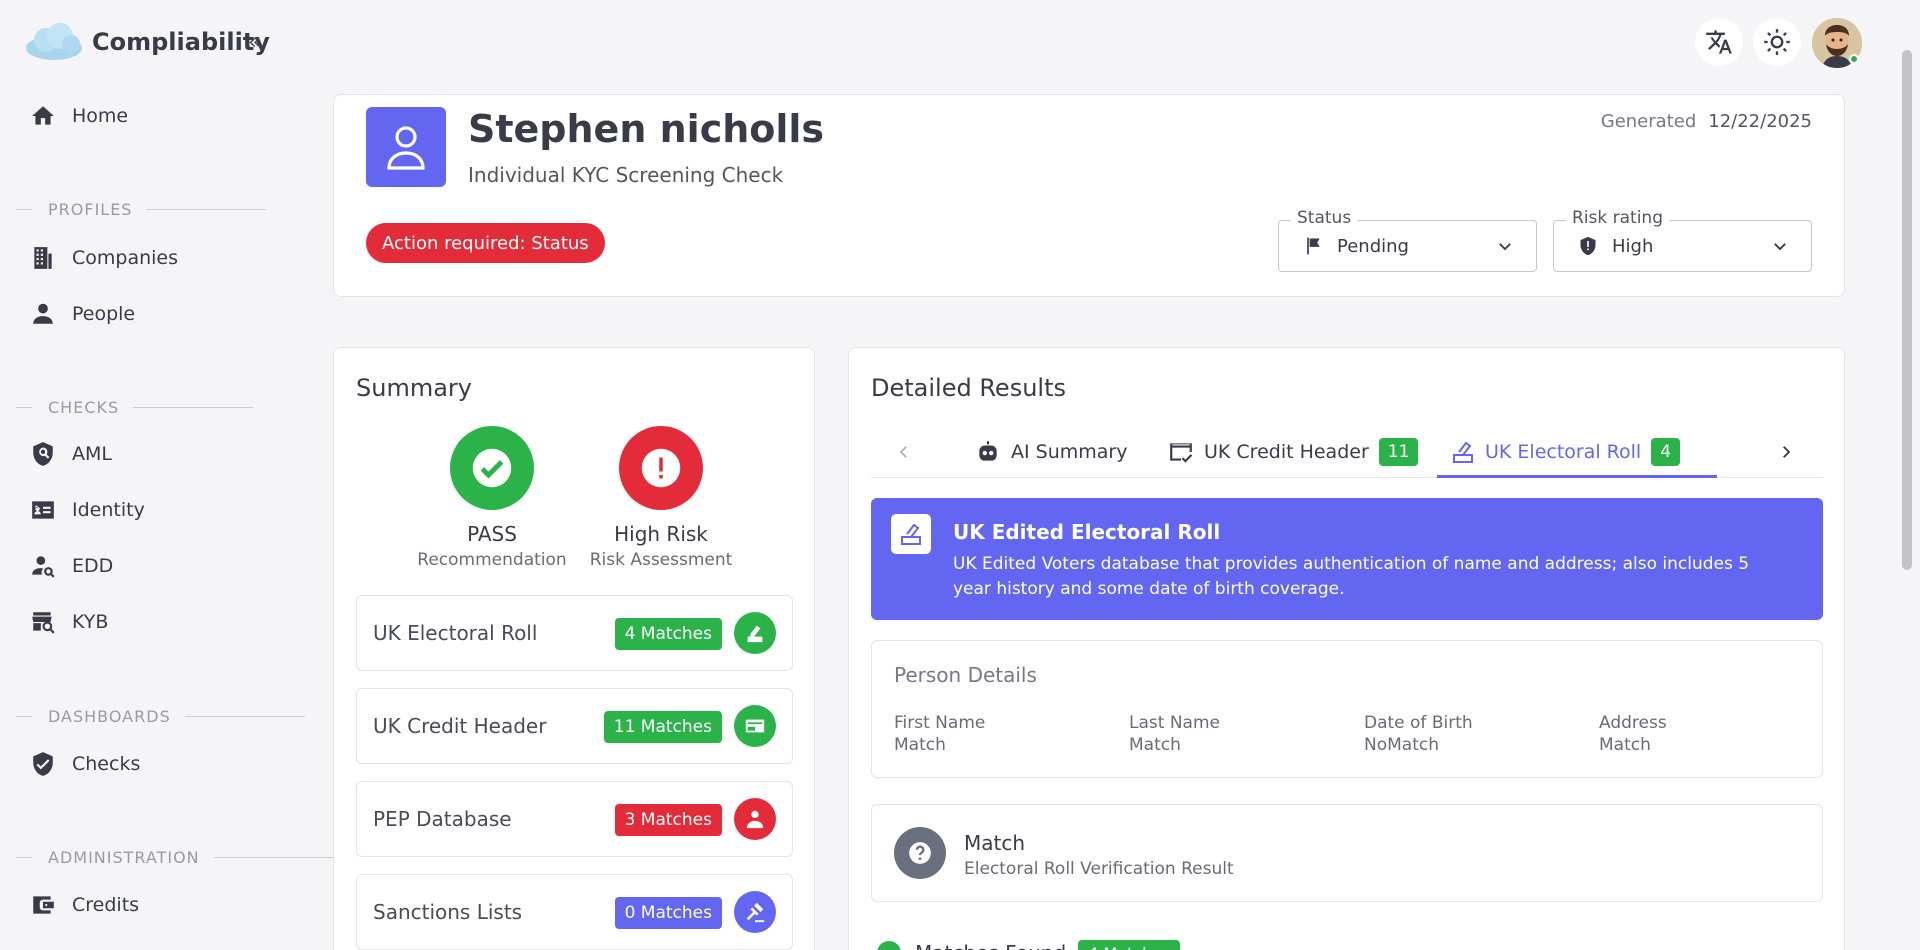 The width and height of the screenshot is (1920, 950). What do you see at coordinates (1588, 246) in the screenshot?
I see `shield-alert-icon` at bounding box center [1588, 246].